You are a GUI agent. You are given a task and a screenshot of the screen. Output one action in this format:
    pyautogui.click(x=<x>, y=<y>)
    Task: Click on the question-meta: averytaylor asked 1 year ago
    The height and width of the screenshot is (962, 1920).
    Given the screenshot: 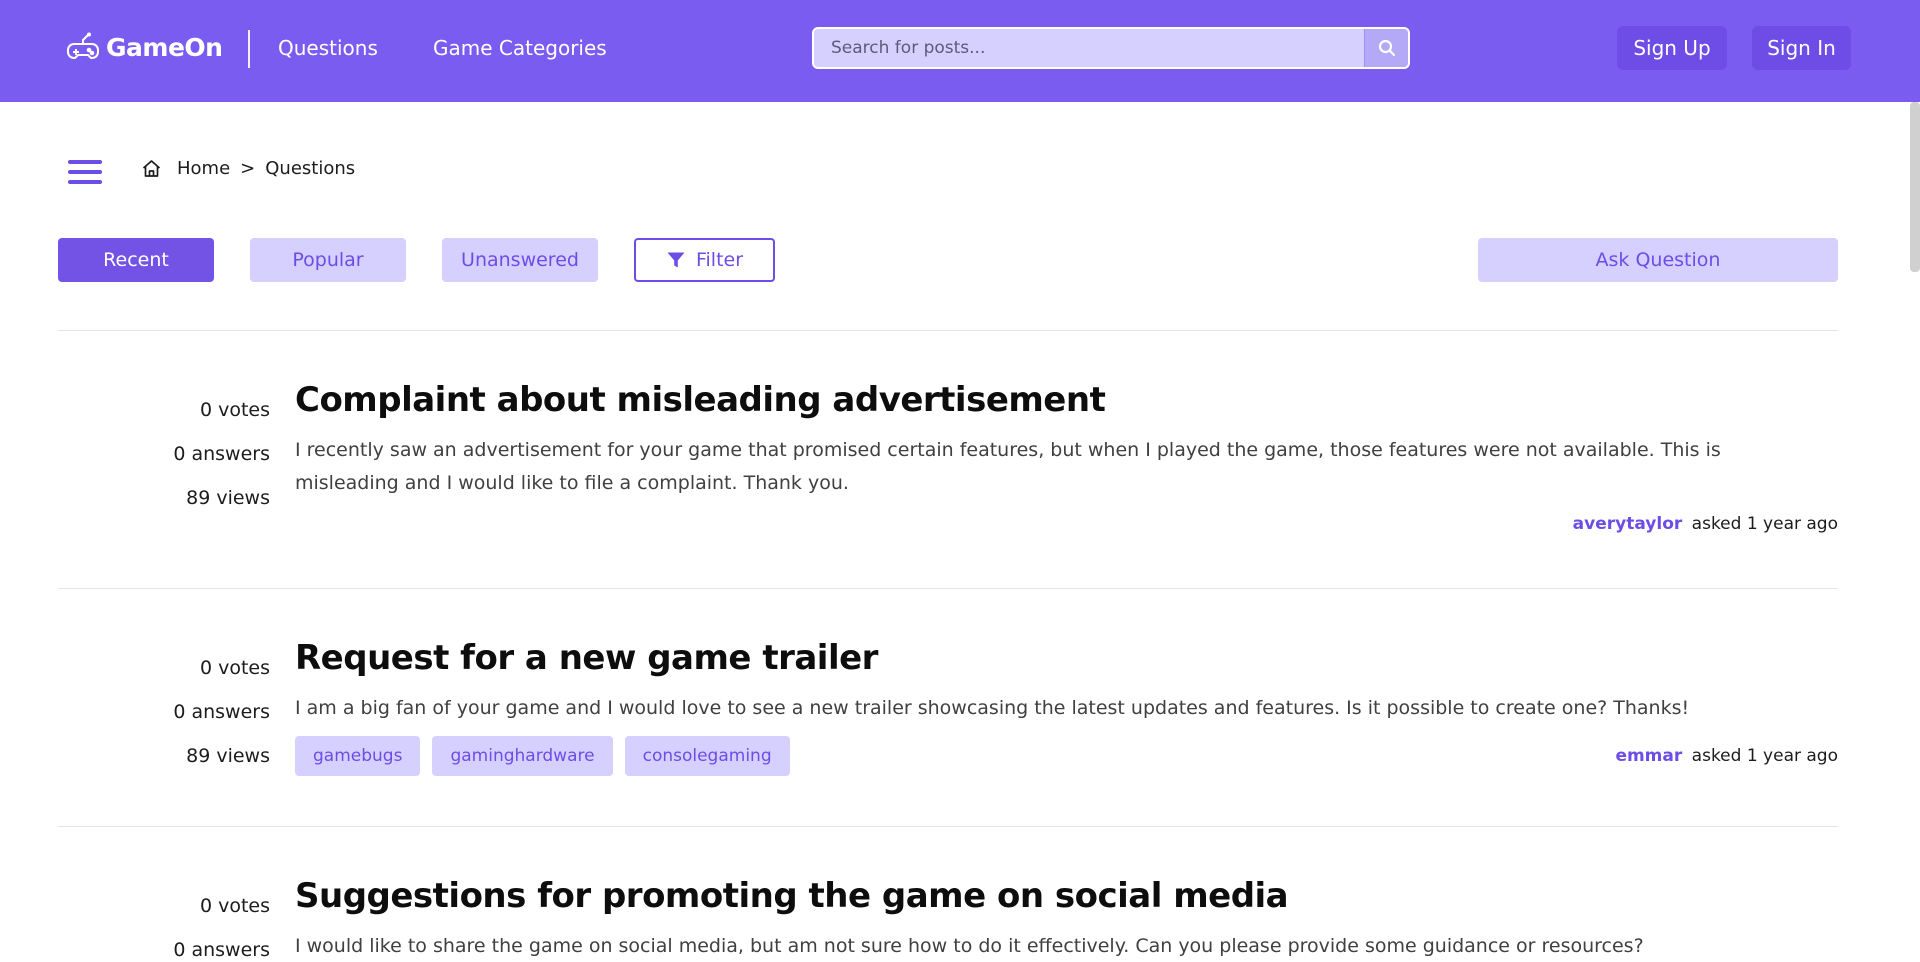 What is the action you would take?
    pyautogui.click(x=1705, y=524)
    